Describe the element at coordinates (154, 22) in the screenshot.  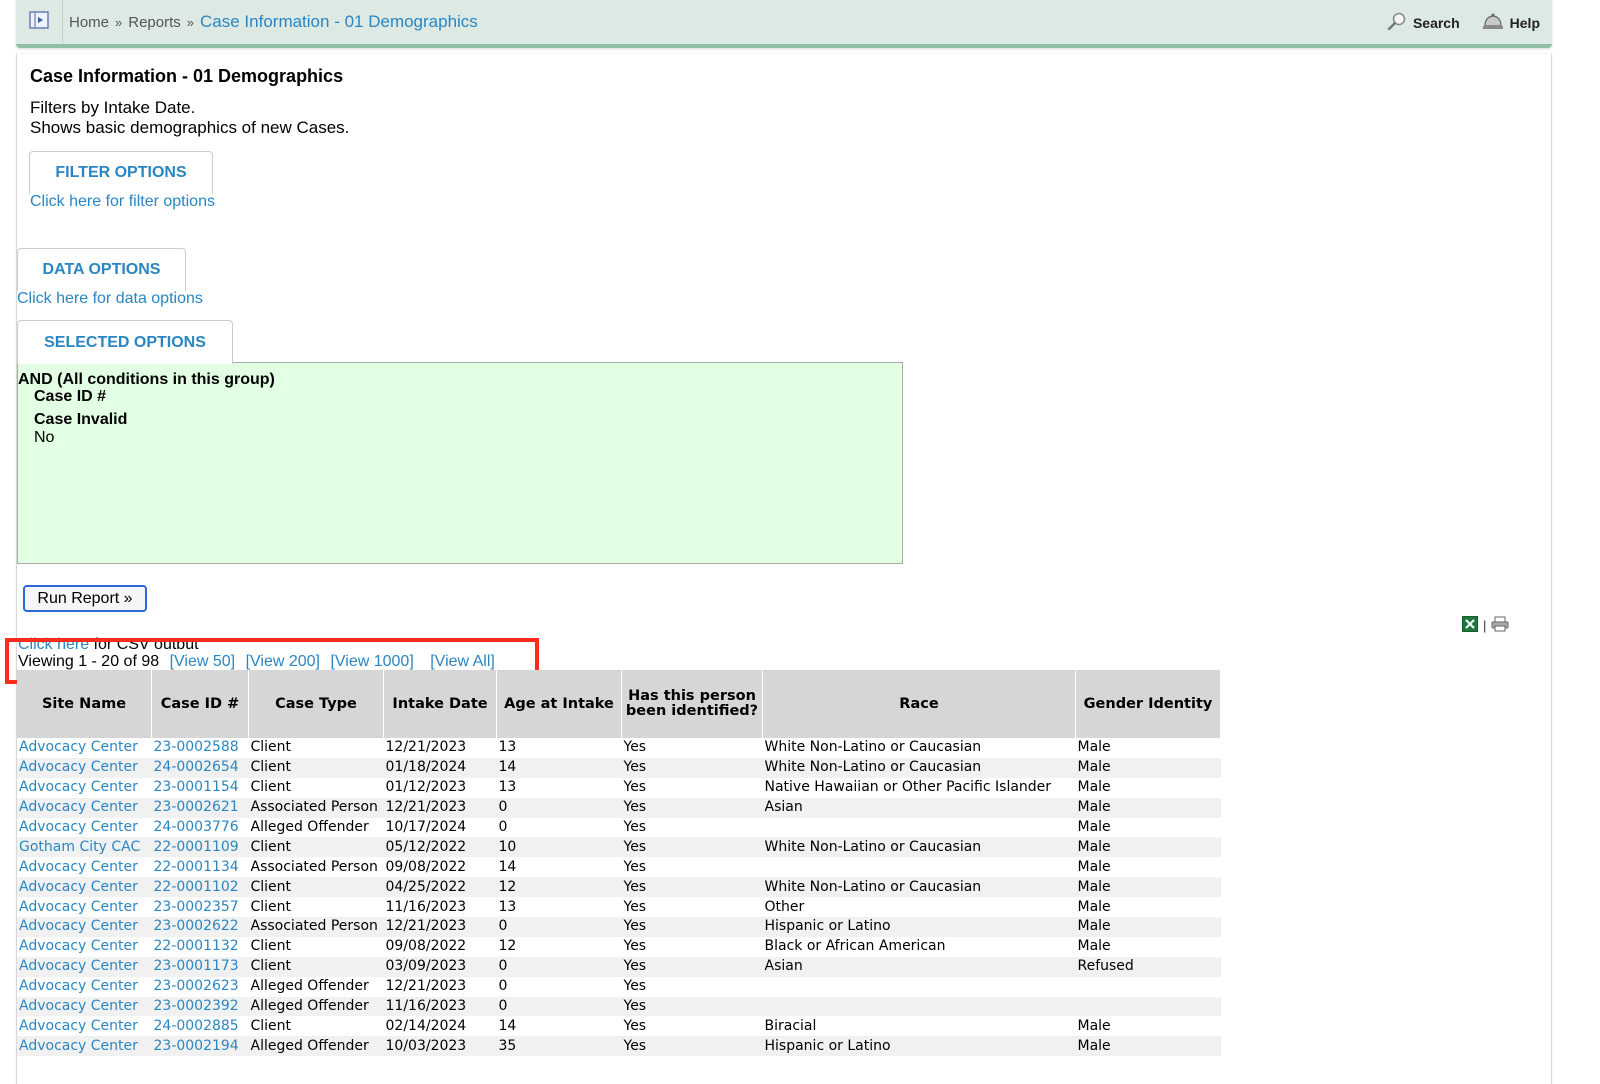
I see `breadcrumb-reports: Reports` at that location.